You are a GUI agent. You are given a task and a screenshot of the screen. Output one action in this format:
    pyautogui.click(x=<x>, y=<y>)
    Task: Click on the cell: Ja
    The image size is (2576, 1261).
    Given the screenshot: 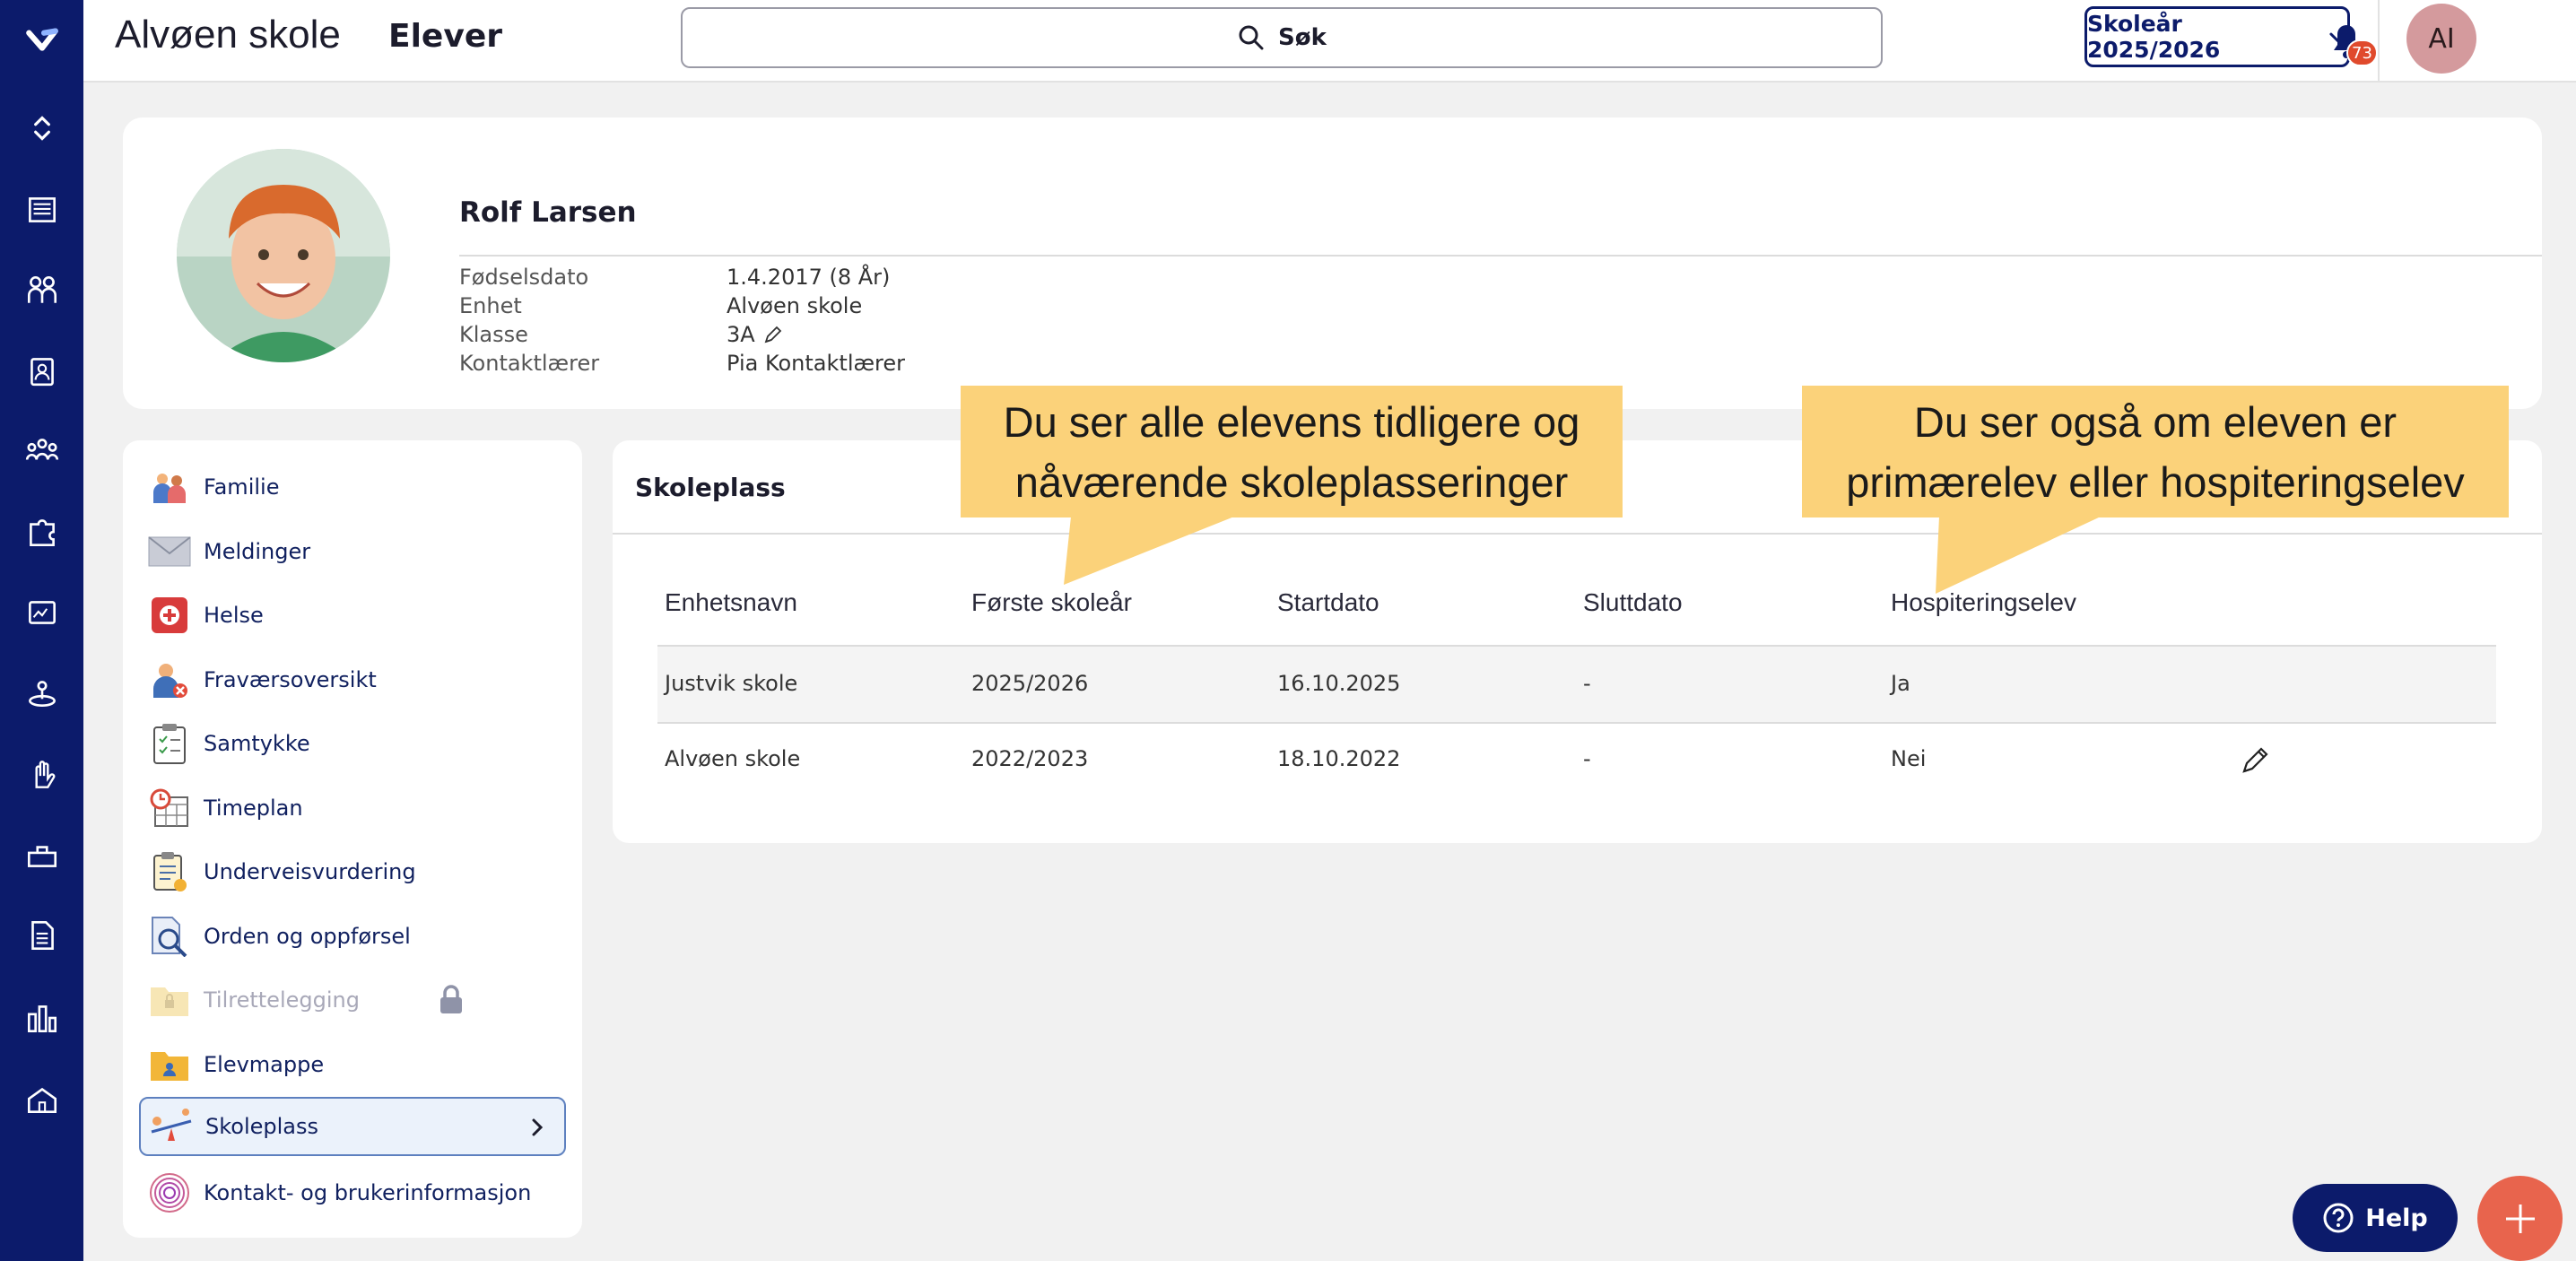 What is the action you would take?
    pyautogui.click(x=1900, y=684)
    